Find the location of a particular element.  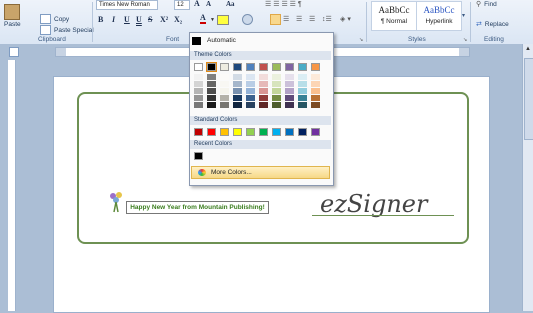

strikethrough-button: S is located at coordinates (150, 19).